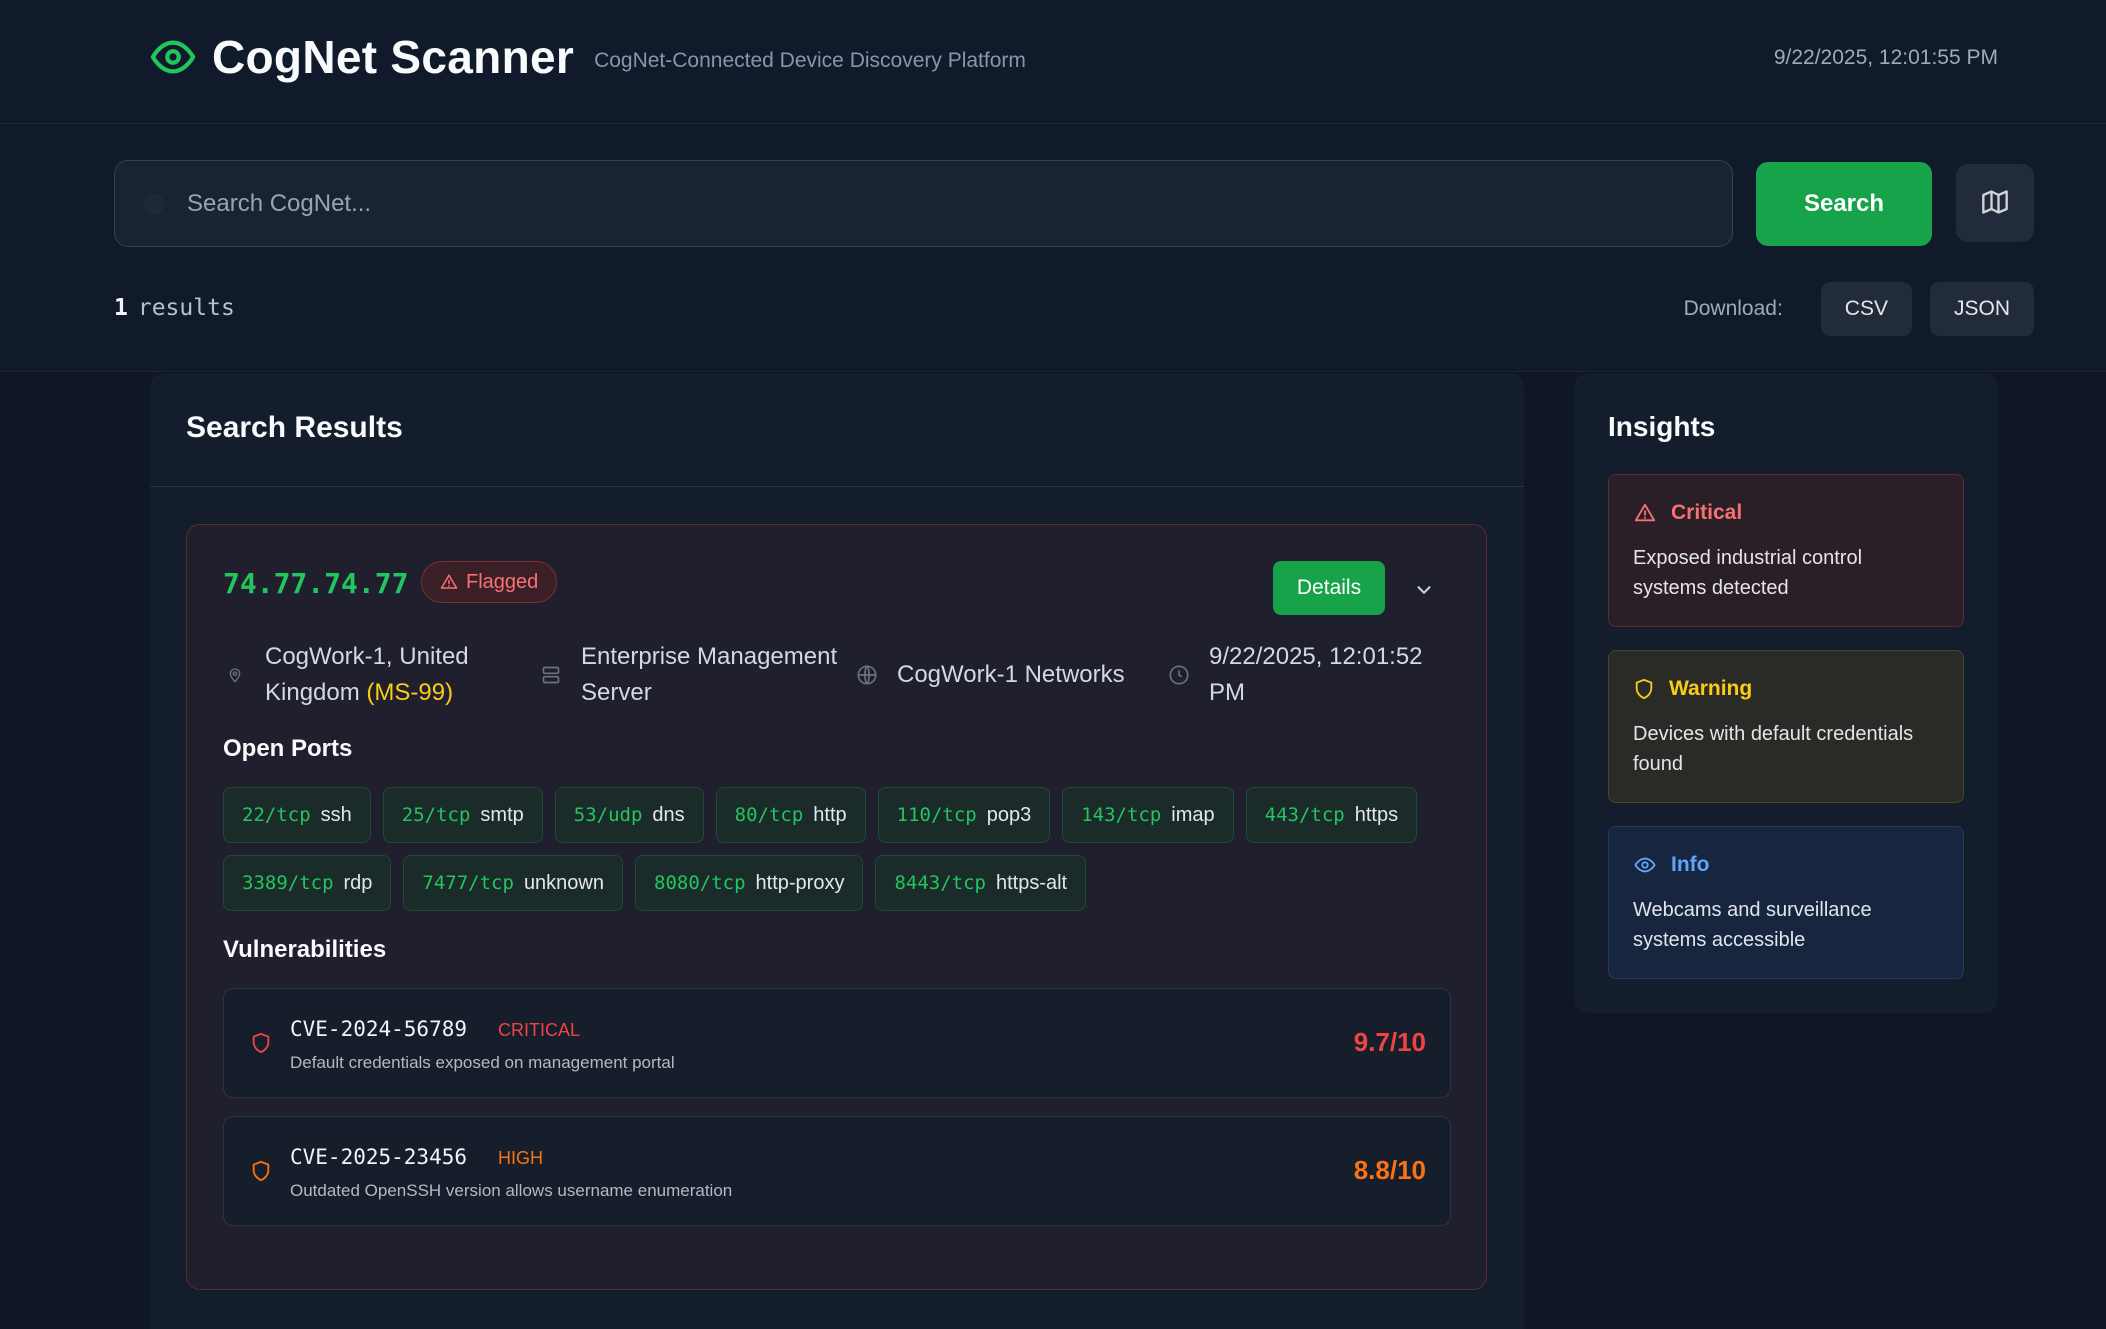 This screenshot has height=1329, width=2106. Describe the element at coordinates (235, 675) in the screenshot. I see `map-pin-icon` at that location.